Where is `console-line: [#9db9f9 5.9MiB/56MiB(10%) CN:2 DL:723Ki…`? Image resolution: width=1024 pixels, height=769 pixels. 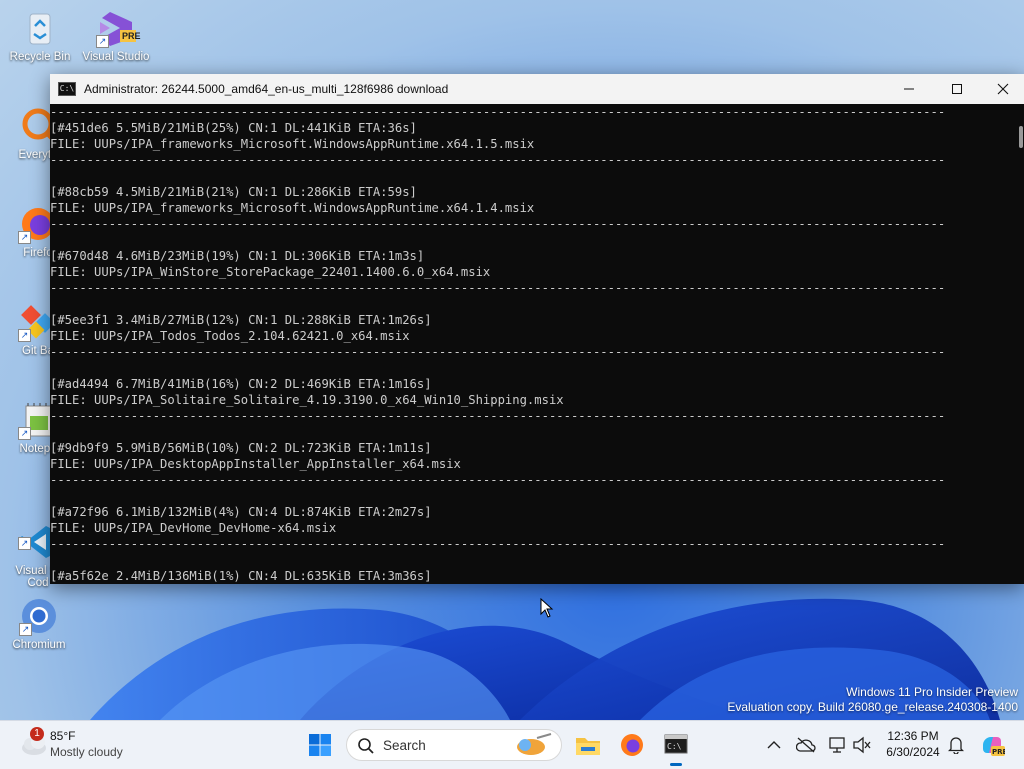 console-line: [#9db9f9 5.9MiB/56MiB(10%) CN:2 DL:723Ki… is located at coordinates (241, 448).